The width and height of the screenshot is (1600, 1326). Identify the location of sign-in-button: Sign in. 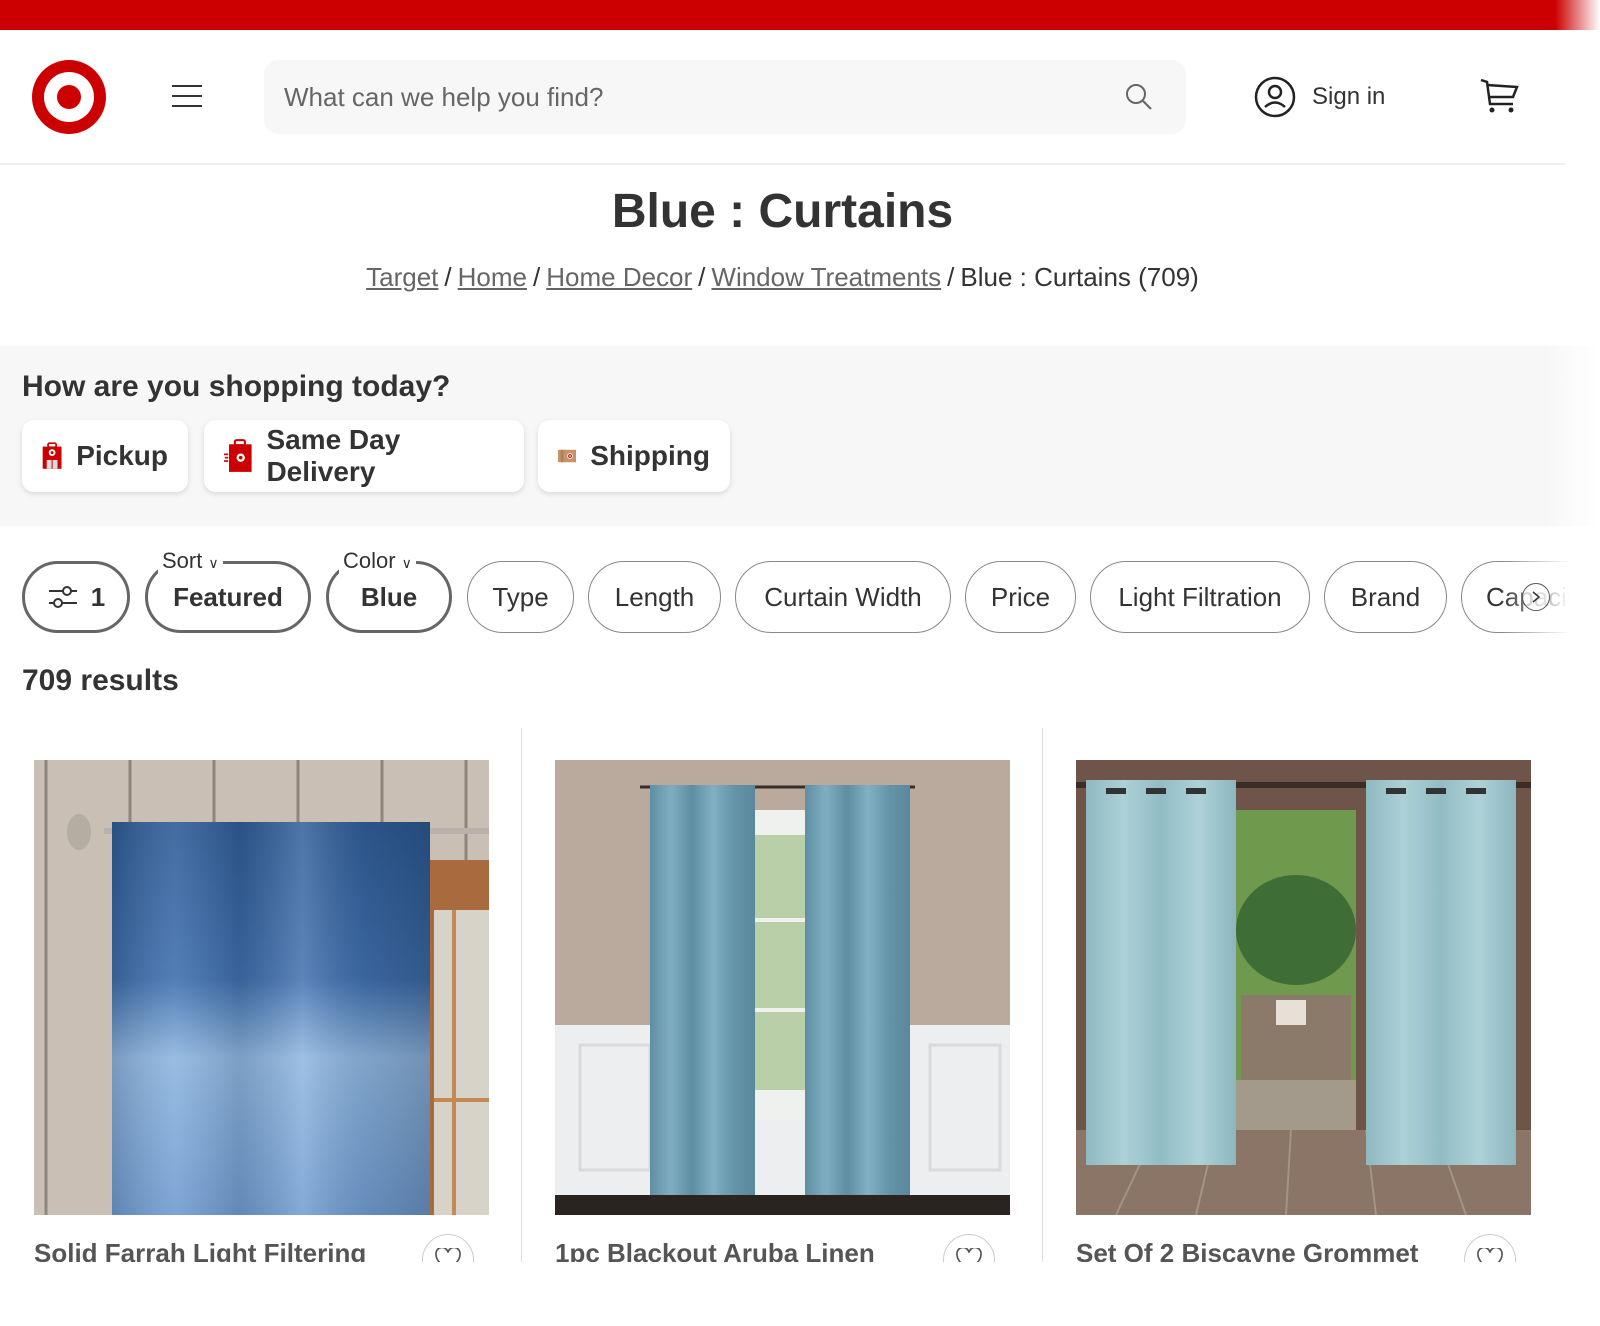
(1319, 97).